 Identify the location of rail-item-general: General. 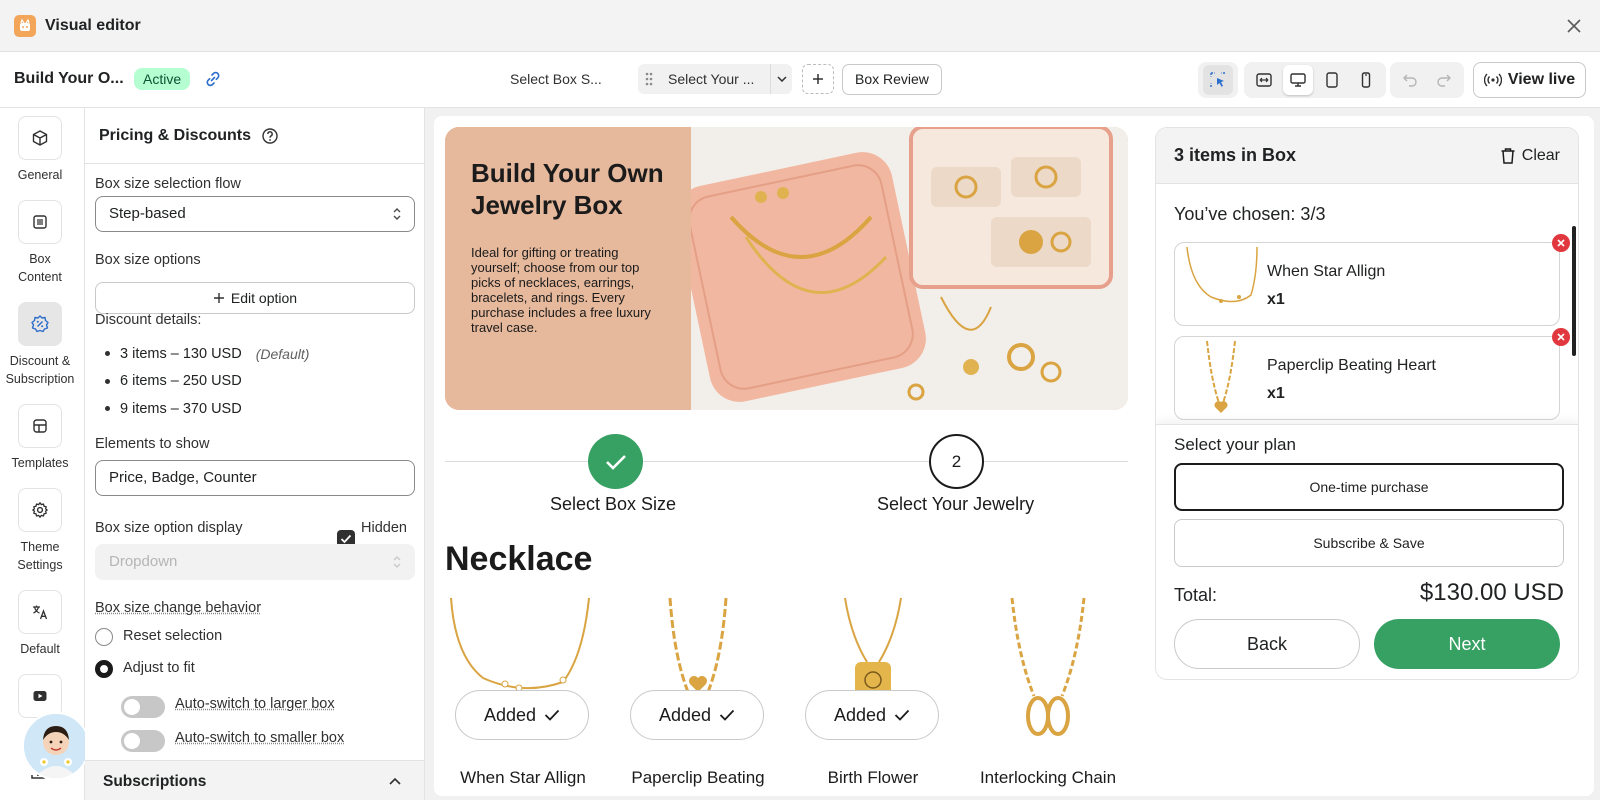
(40, 150).